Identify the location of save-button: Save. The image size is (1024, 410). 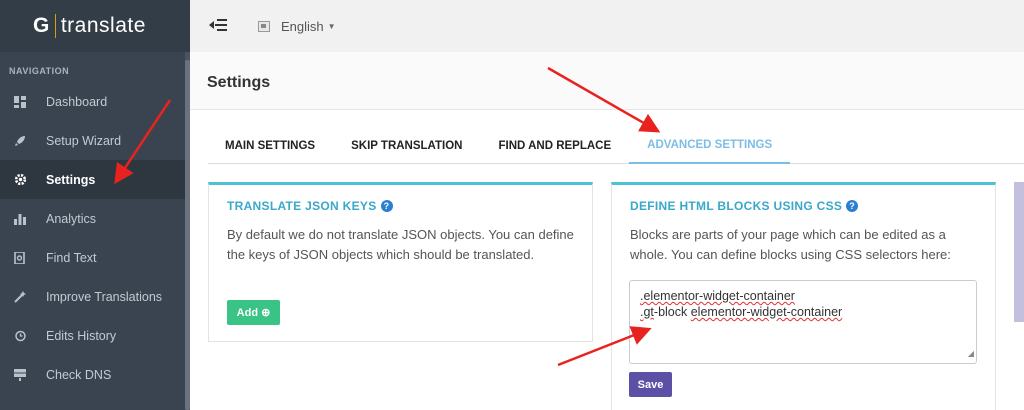
(650, 384).